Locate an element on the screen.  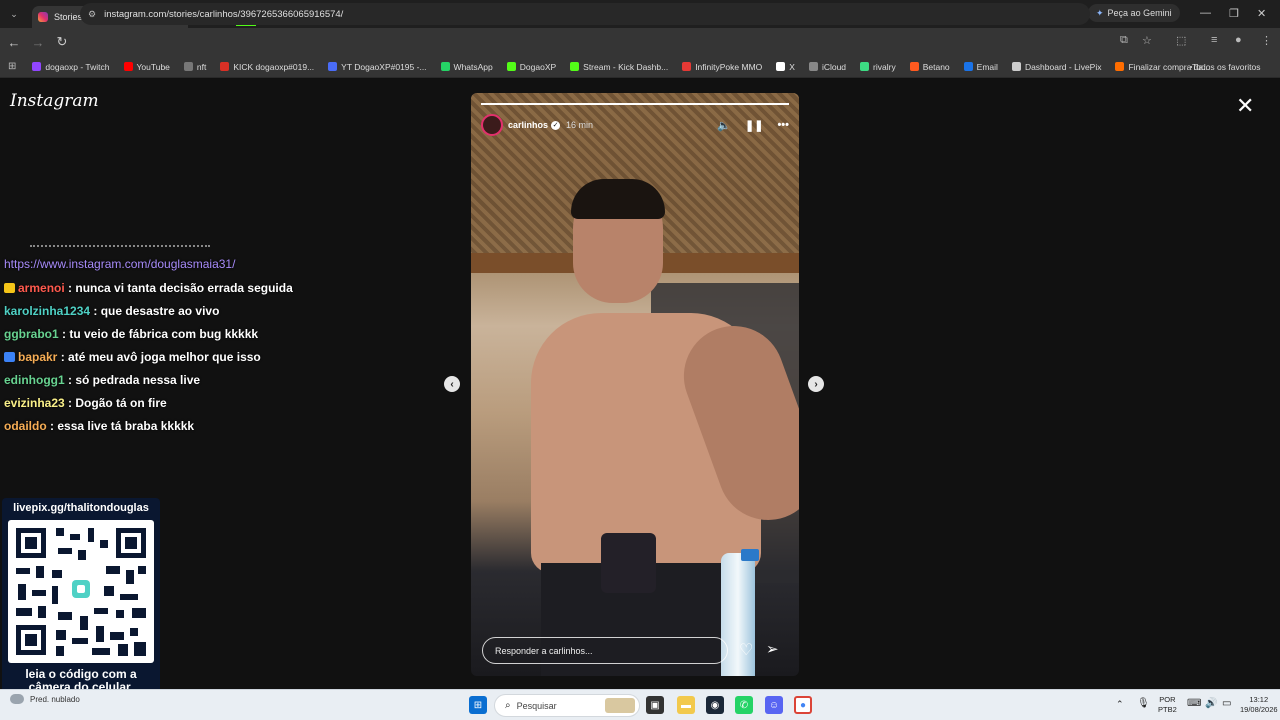
weather-widget: Pred. nublado is located at coordinates (45, 699).